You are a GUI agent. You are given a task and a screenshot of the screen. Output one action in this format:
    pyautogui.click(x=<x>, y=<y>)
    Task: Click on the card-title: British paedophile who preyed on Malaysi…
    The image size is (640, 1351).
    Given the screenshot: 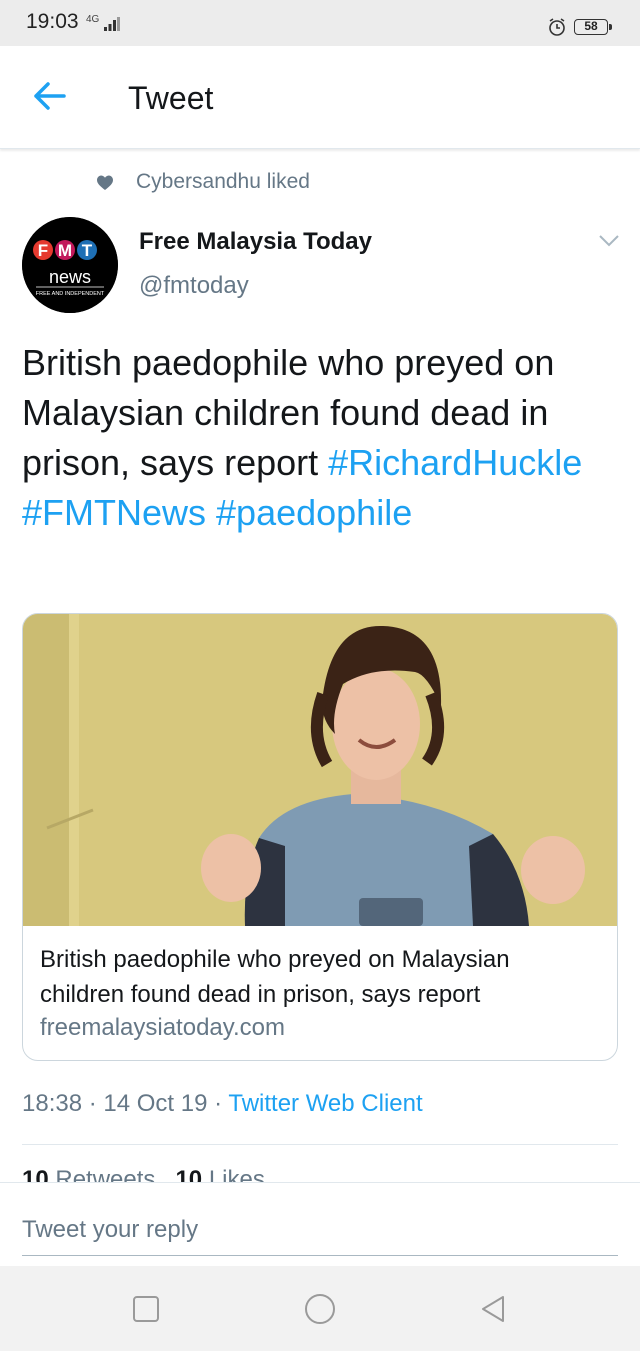 What is the action you would take?
    pyautogui.click(x=275, y=977)
    